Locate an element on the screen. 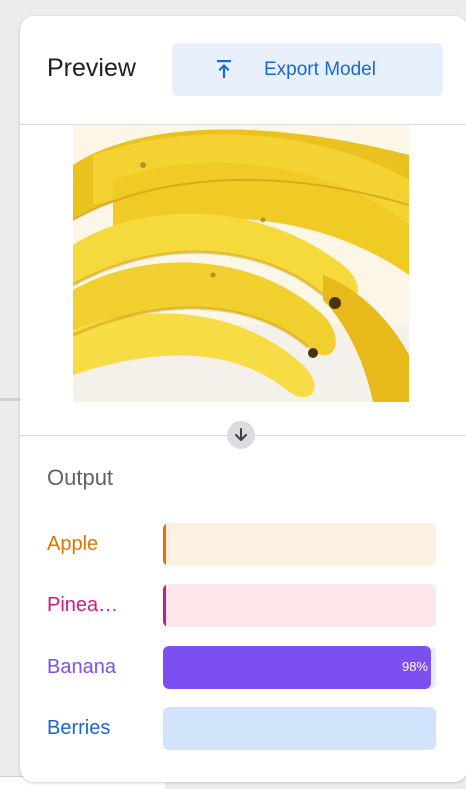 The width and height of the screenshot is (466, 789). export-model-button: Export Model is located at coordinates (307, 69).